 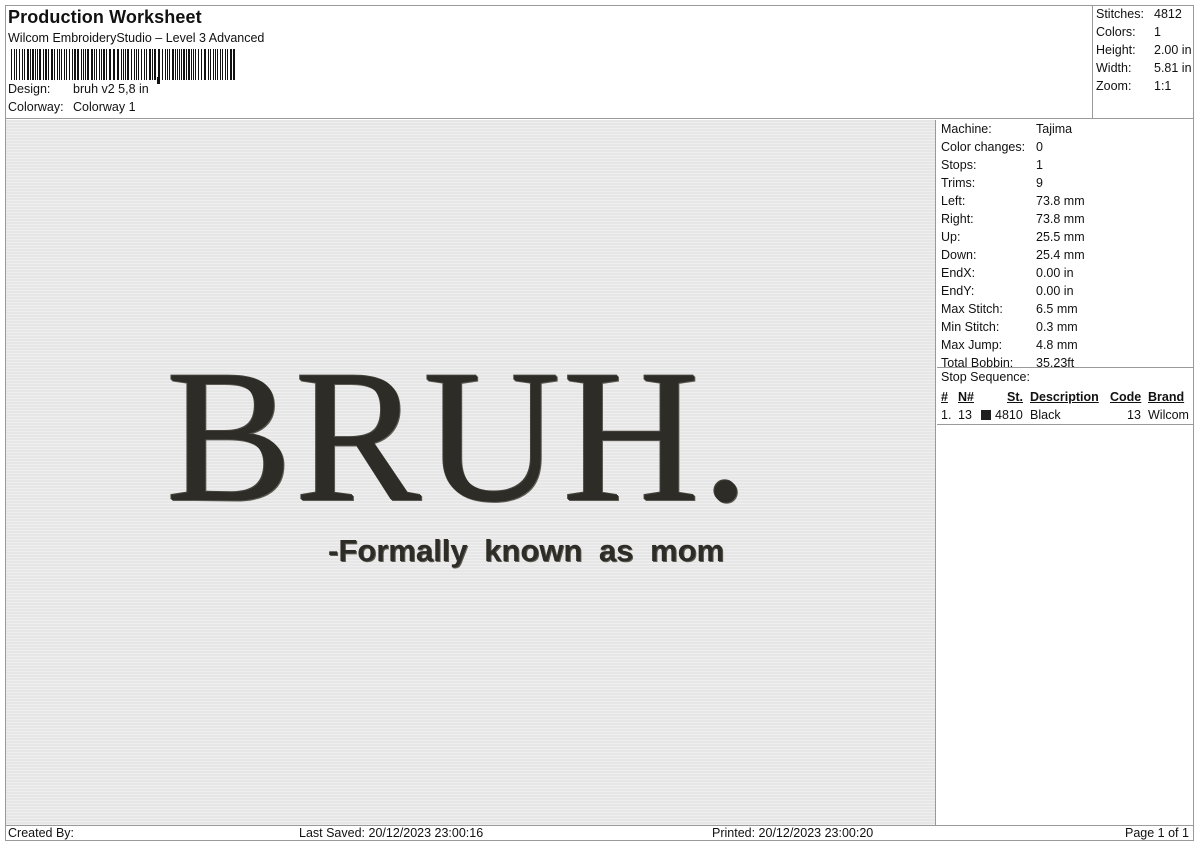 What do you see at coordinates (111, 89) in the screenshot?
I see `design-value: bruh v2 5,8 in` at bounding box center [111, 89].